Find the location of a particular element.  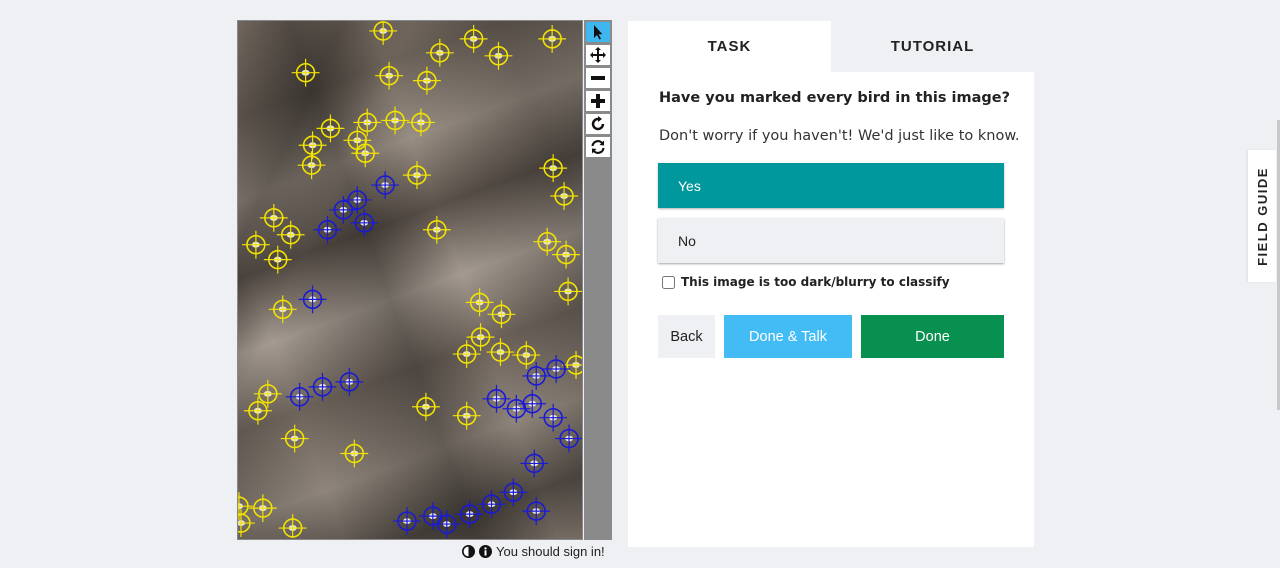

field-guide-tab: FIELD GUIDE is located at coordinates (1262, 216).